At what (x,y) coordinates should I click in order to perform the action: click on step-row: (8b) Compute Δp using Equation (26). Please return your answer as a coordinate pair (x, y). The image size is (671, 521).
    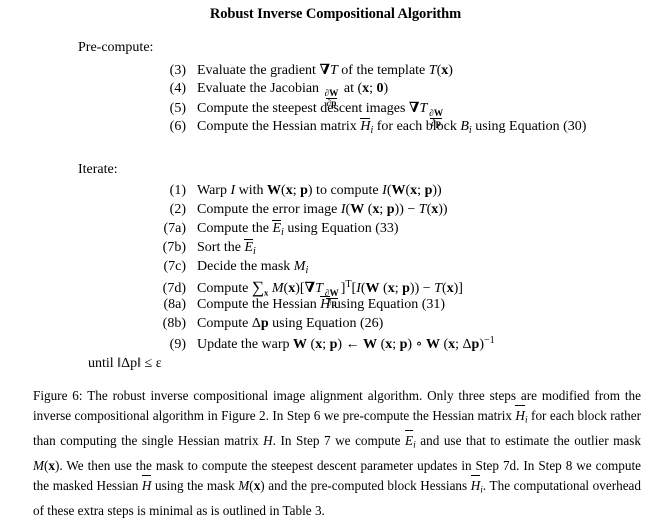
    Looking at the image, I should click on (322, 325).